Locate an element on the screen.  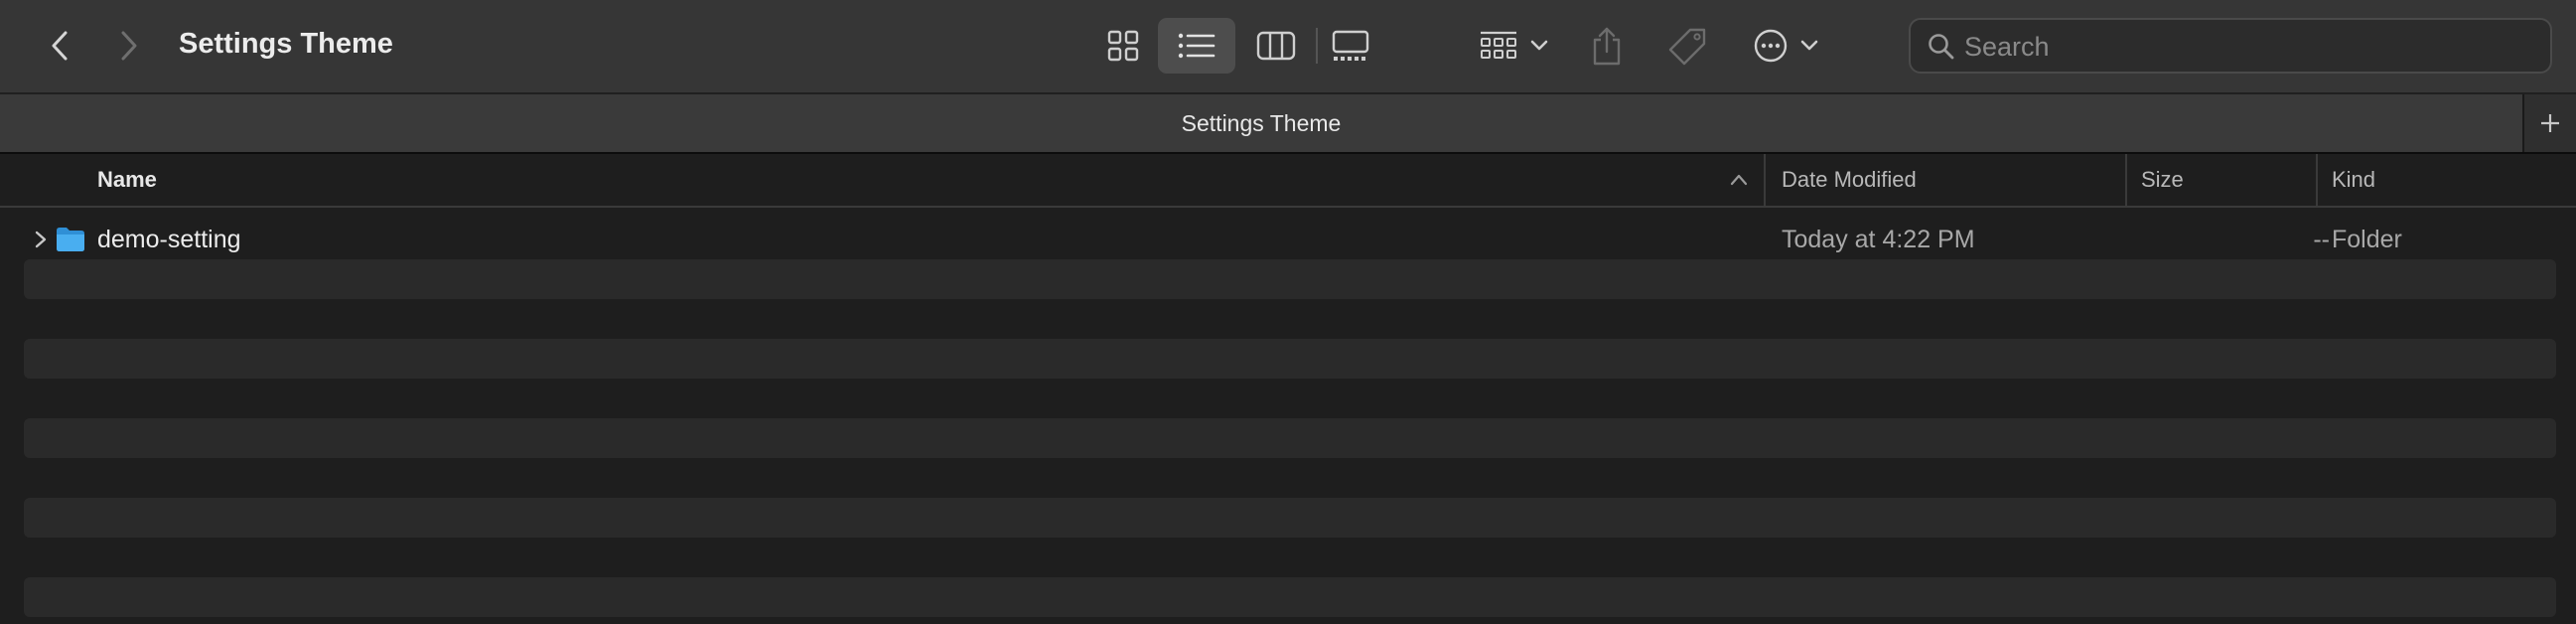
column-view-icon is located at coordinates (1276, 46).